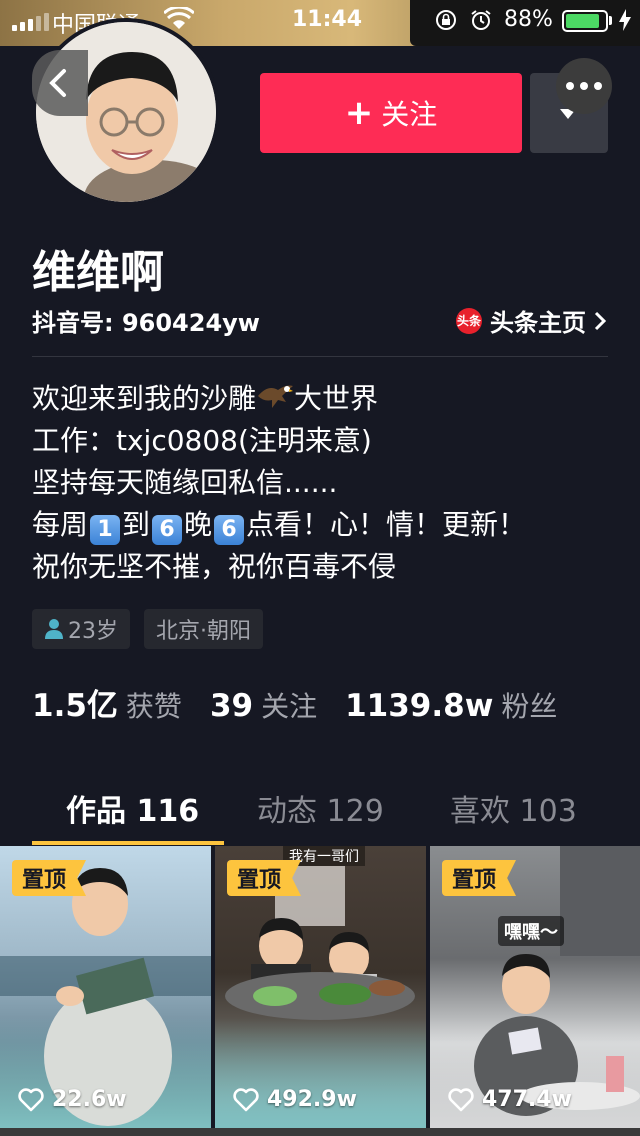 The image size is (640, 1136). Describe the element at coordinates (531, 931) in the screenshot. I see `video-caption: 嘿嘿～` at that location.